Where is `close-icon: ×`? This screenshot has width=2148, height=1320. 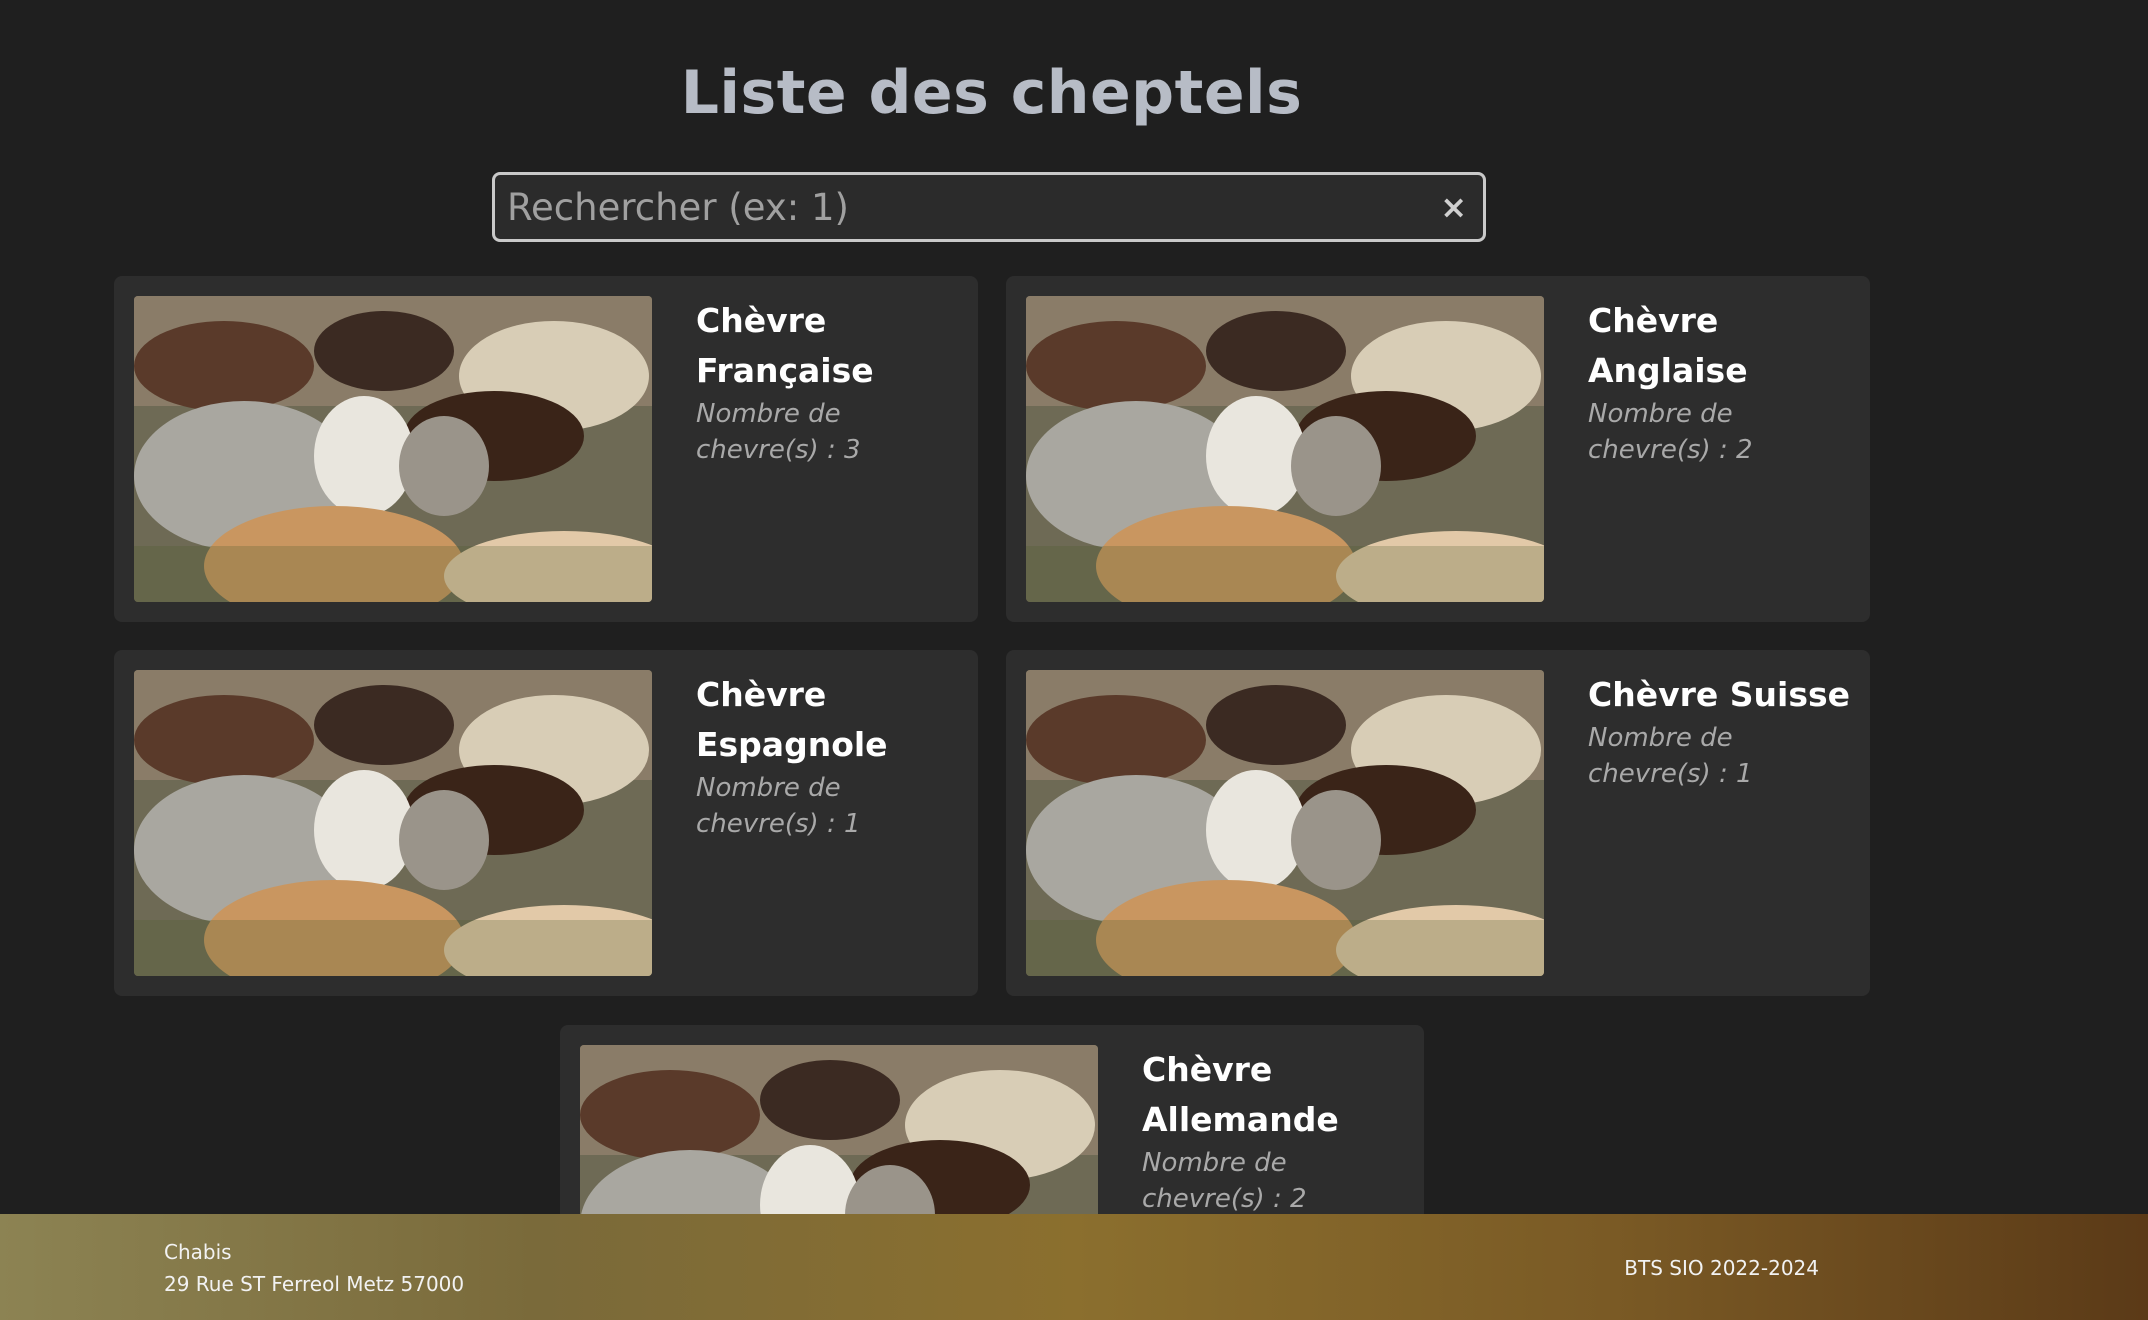 close-icon: × is located at coordinates (1453, 207).